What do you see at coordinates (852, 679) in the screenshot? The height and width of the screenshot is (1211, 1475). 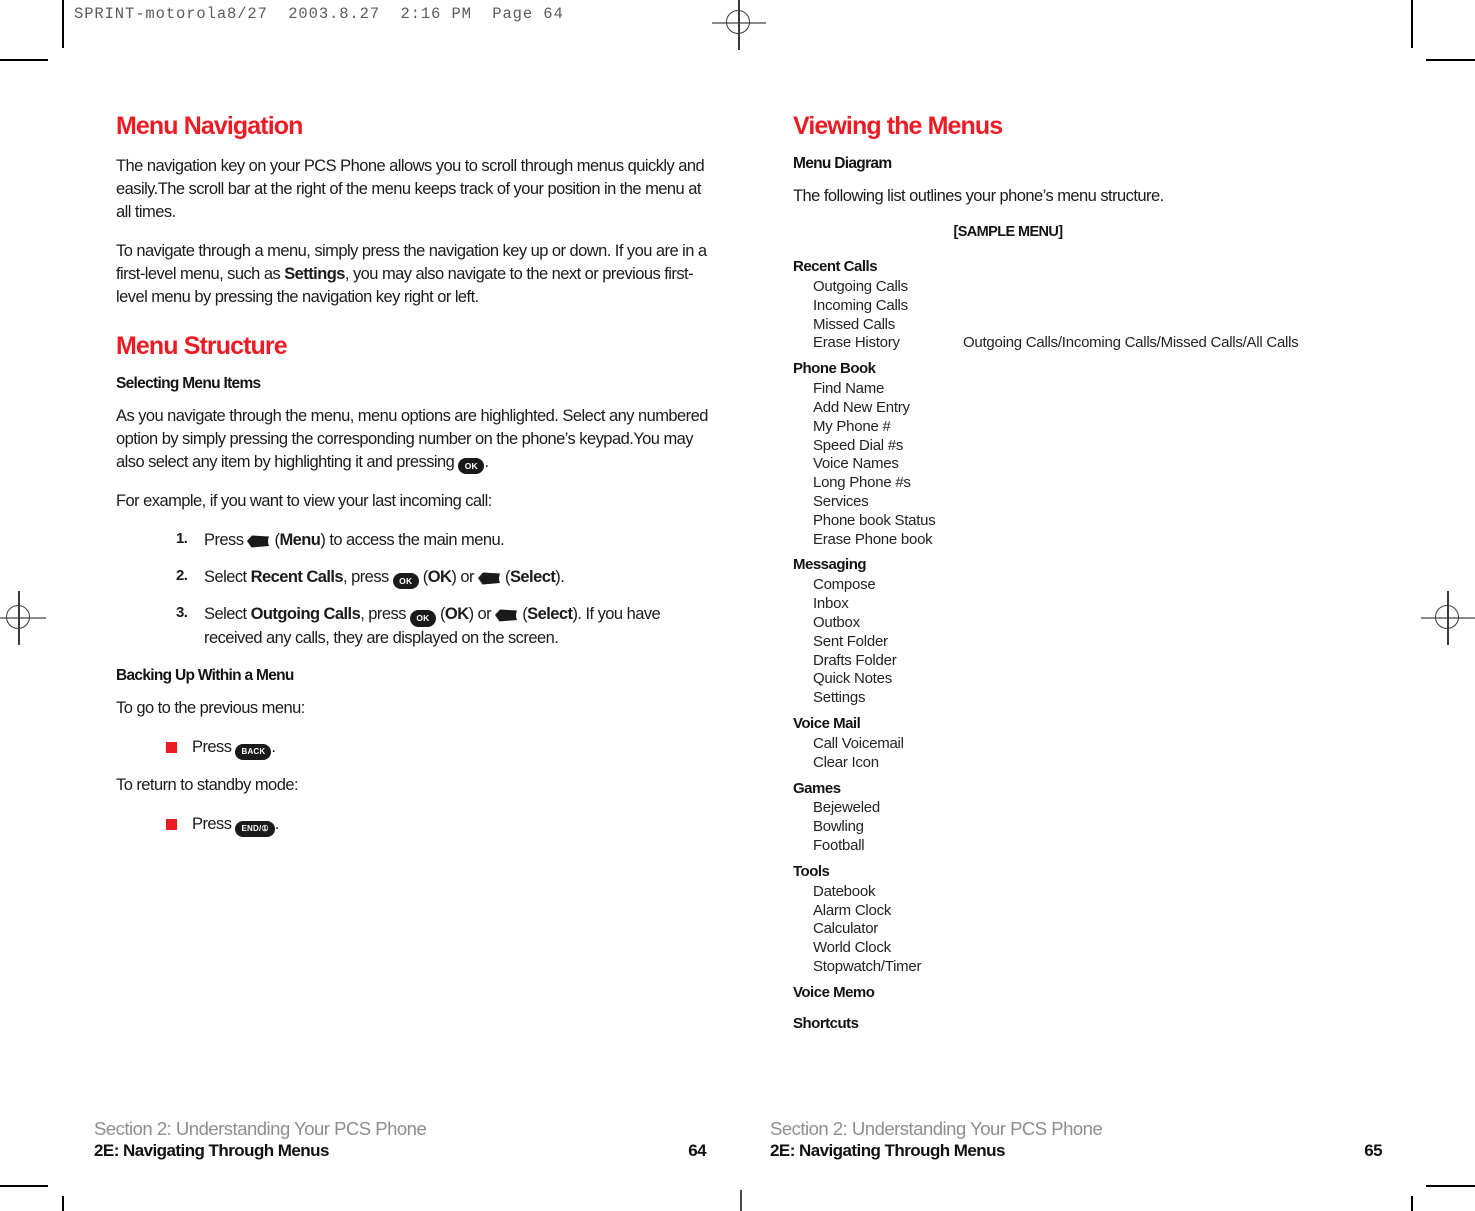 I see `menu-item: Quick Notes` at bounding box center [852, 679].